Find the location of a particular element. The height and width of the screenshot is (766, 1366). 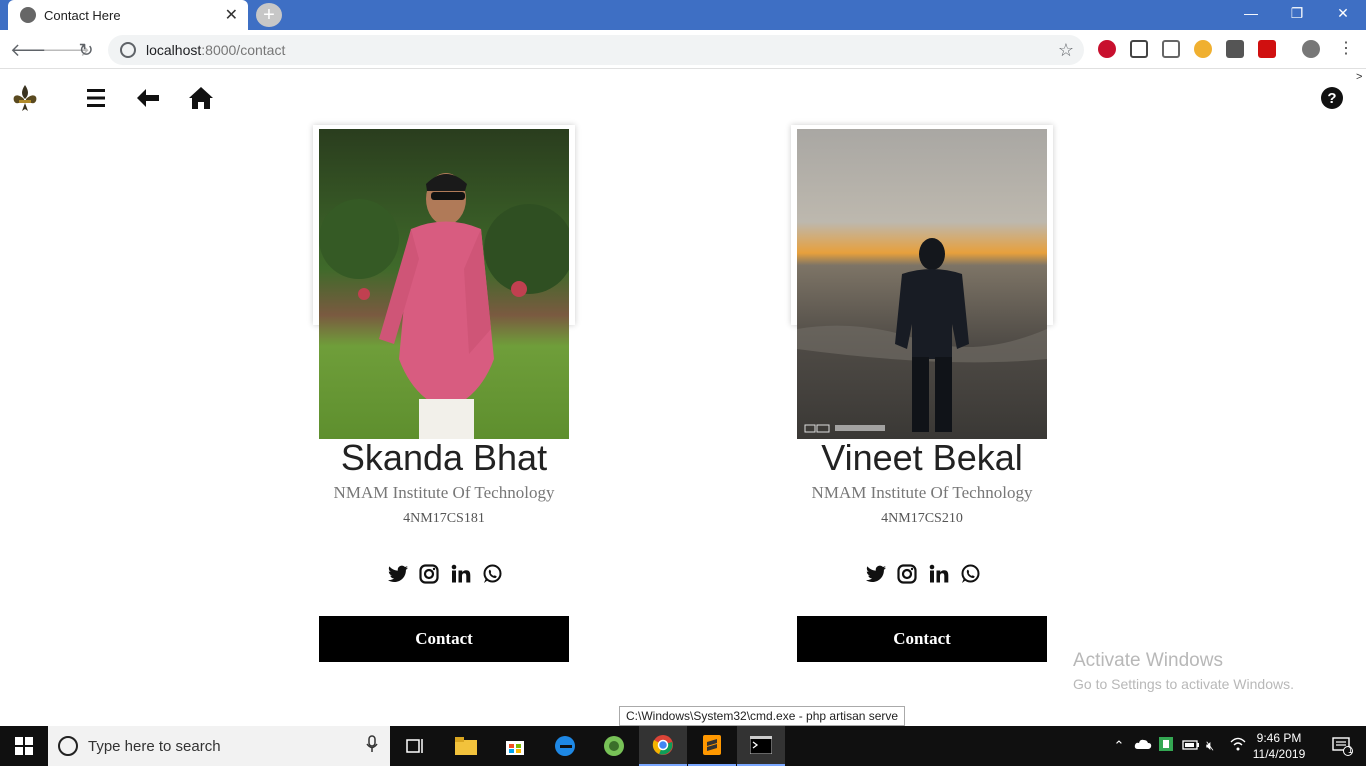

profile-avatar is located at coordinates (1311, 49).